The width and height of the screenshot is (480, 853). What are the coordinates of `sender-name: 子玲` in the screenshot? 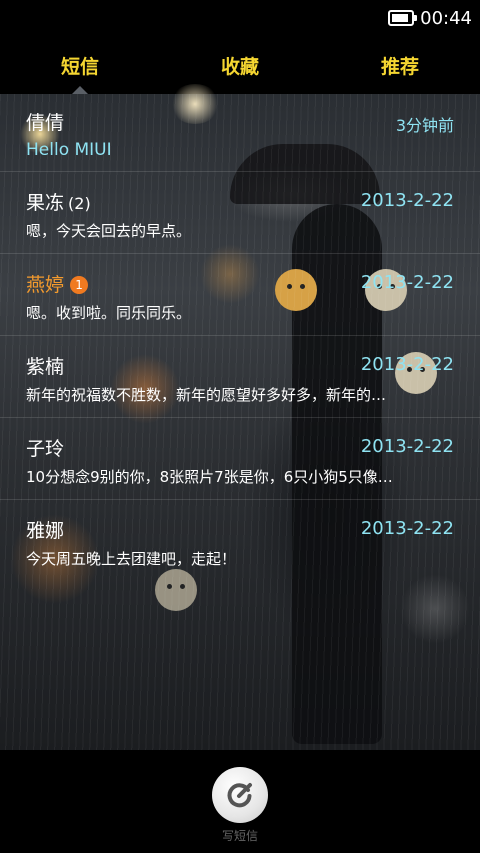 It's located at (45, 449).